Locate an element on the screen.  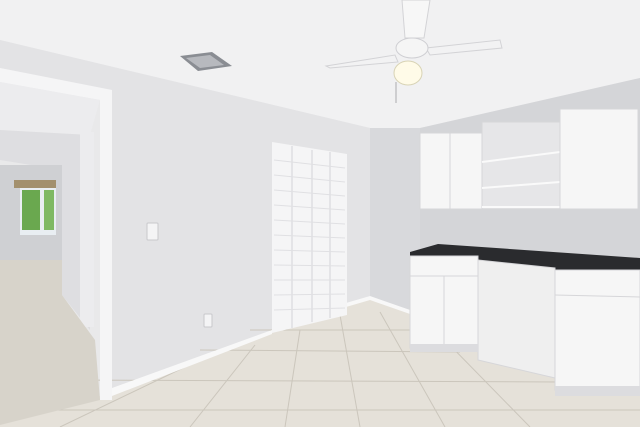
window-valance is located at coordinates (35, 184).